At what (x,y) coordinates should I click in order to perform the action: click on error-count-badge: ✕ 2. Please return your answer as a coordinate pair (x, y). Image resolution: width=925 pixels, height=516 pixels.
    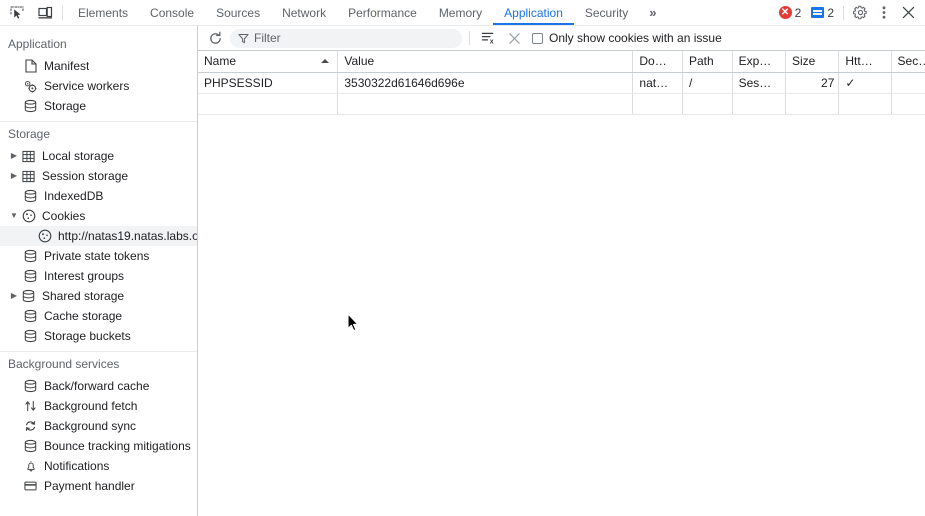
    Looking at the image, I should click on (790, 13).